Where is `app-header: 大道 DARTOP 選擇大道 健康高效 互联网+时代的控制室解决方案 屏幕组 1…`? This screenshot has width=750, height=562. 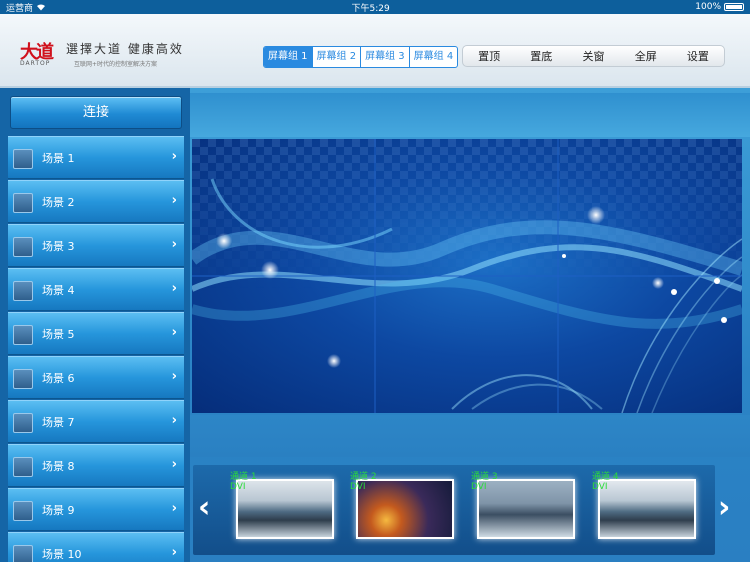
app-header: 大道 DARTOP 選擇大道 健康高效 互联网+时代的控制室解决方案 屏幕组 1… is located at coordinates (375, 51).